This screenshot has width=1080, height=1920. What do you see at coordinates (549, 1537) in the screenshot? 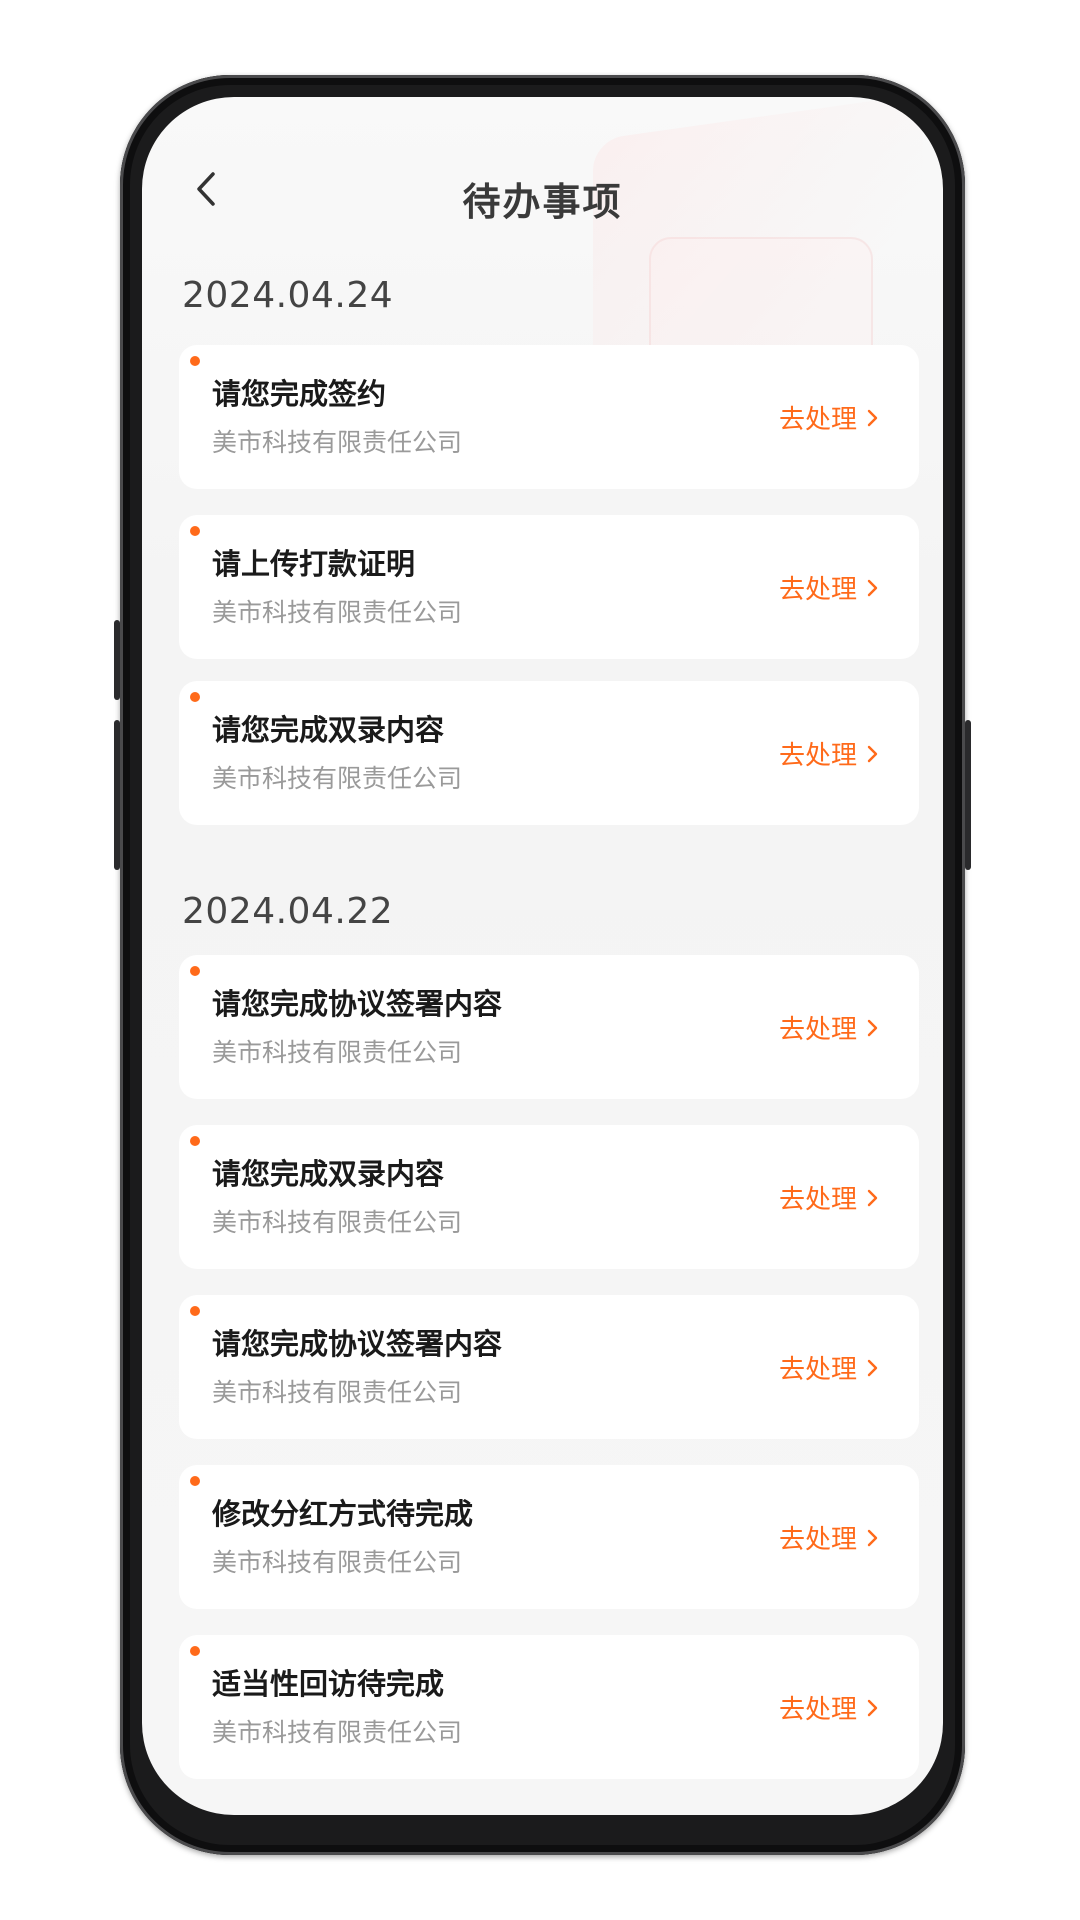
I see `todo-card: 修改分红方式待完成 美市科技有限责任公司 去处理` at bounding box center [549, 1537].